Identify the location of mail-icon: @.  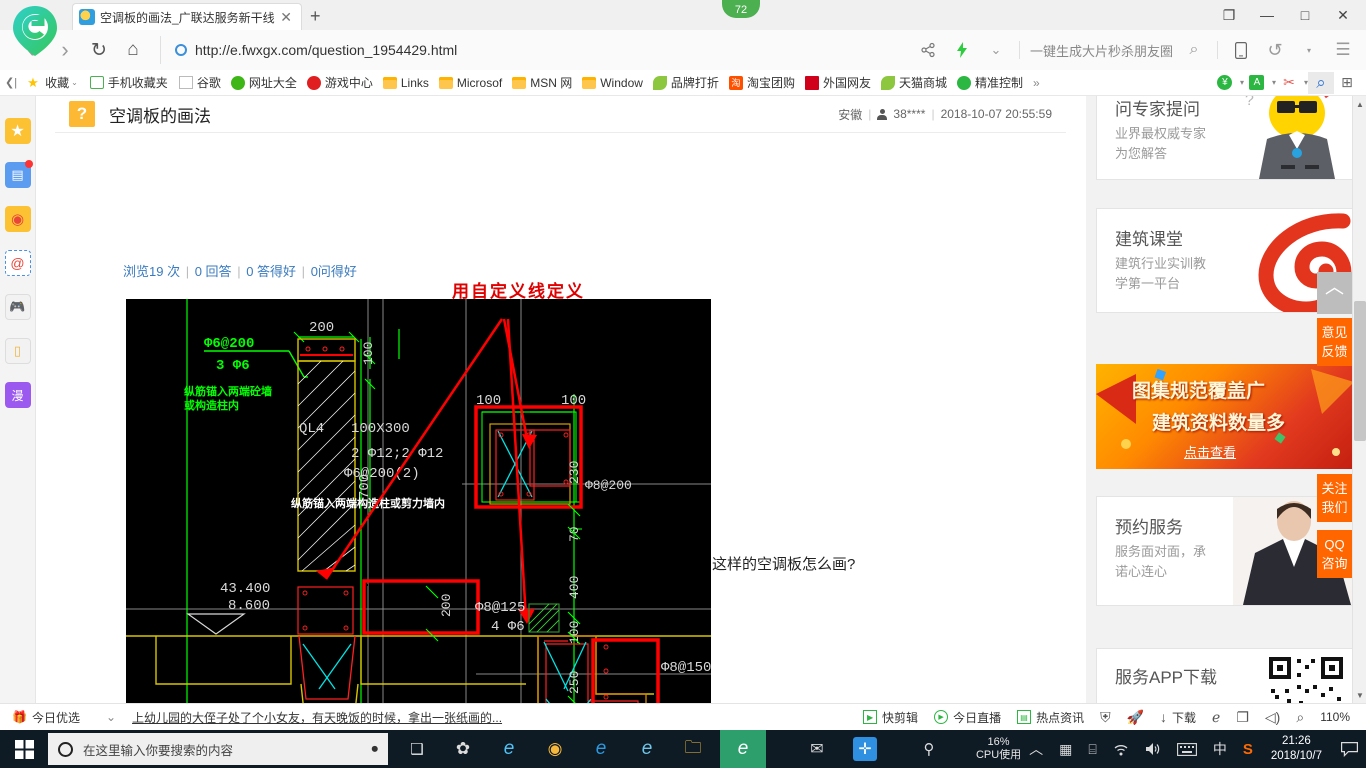
(17, 263).